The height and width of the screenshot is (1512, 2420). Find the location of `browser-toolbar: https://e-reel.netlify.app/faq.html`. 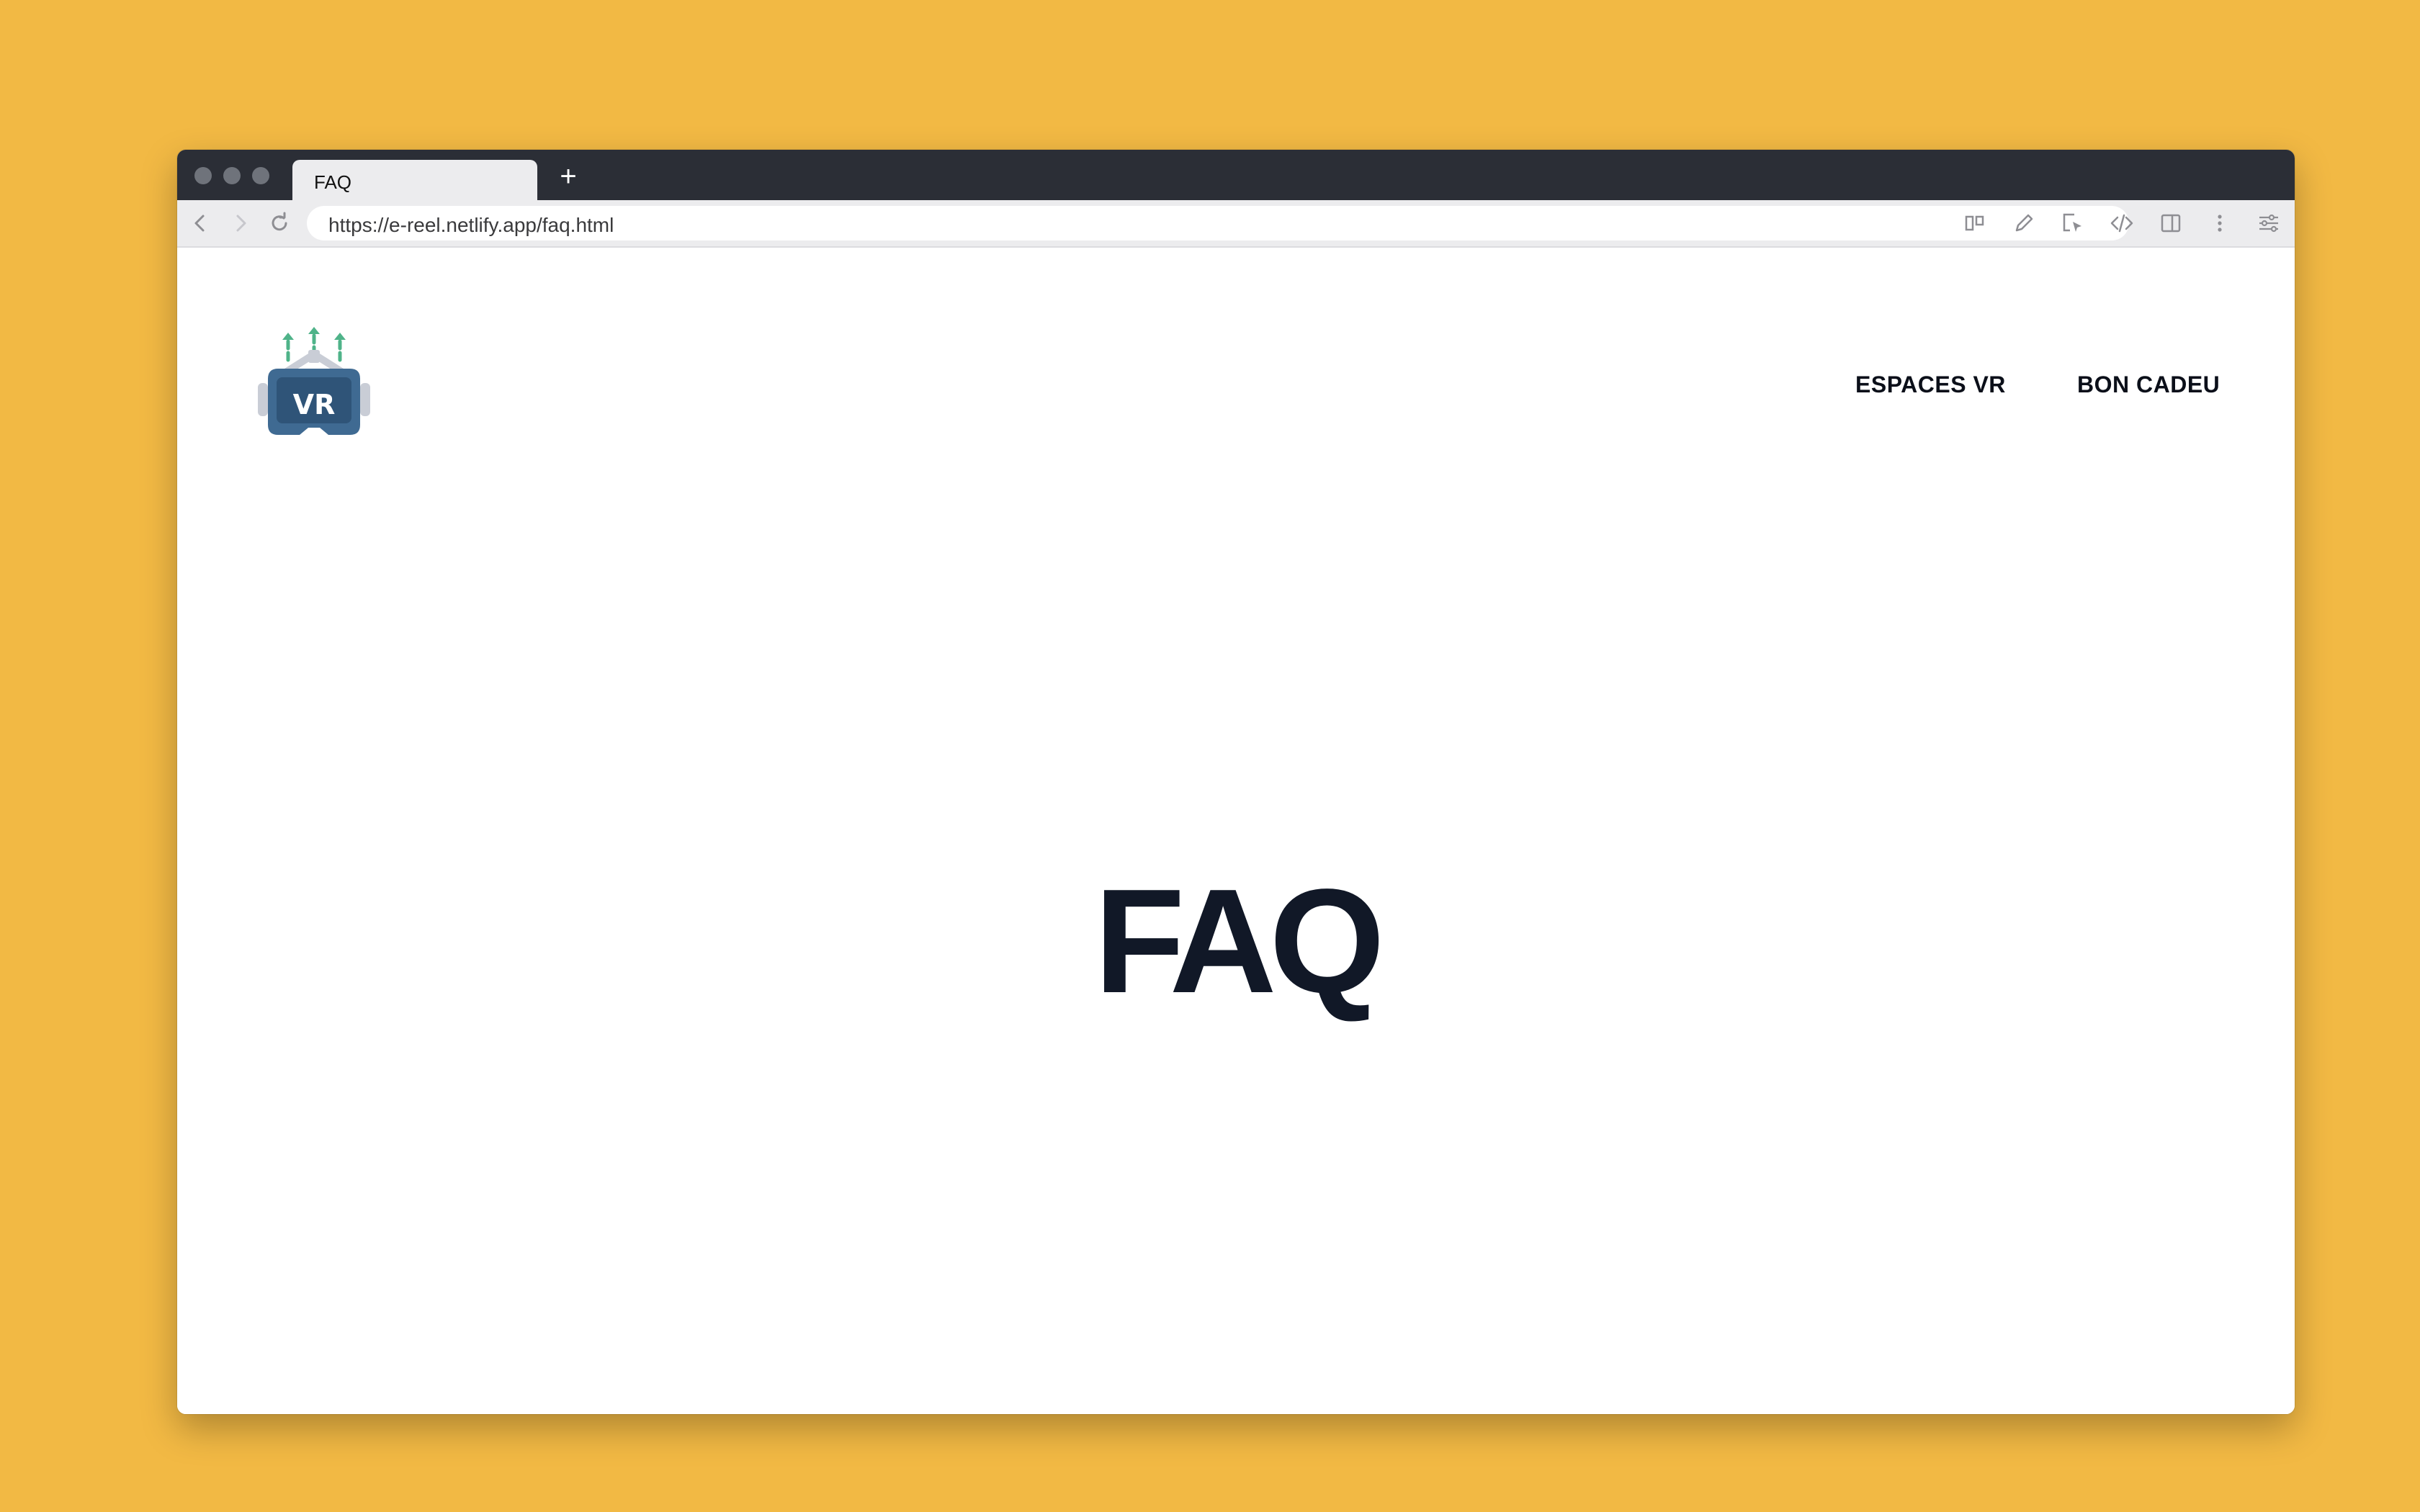

browser-toolbar: https://e-reel.netlify.app/faq.html is located at coordinates (1236, 224).